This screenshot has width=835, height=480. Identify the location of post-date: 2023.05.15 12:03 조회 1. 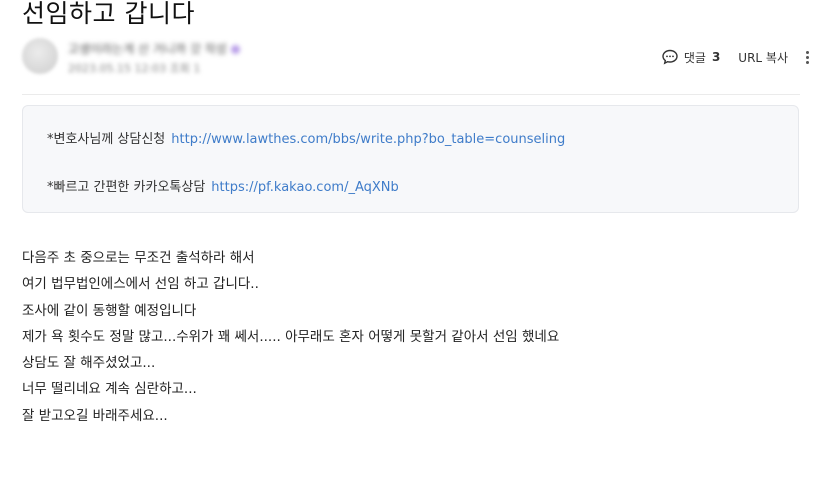
(134, 68).